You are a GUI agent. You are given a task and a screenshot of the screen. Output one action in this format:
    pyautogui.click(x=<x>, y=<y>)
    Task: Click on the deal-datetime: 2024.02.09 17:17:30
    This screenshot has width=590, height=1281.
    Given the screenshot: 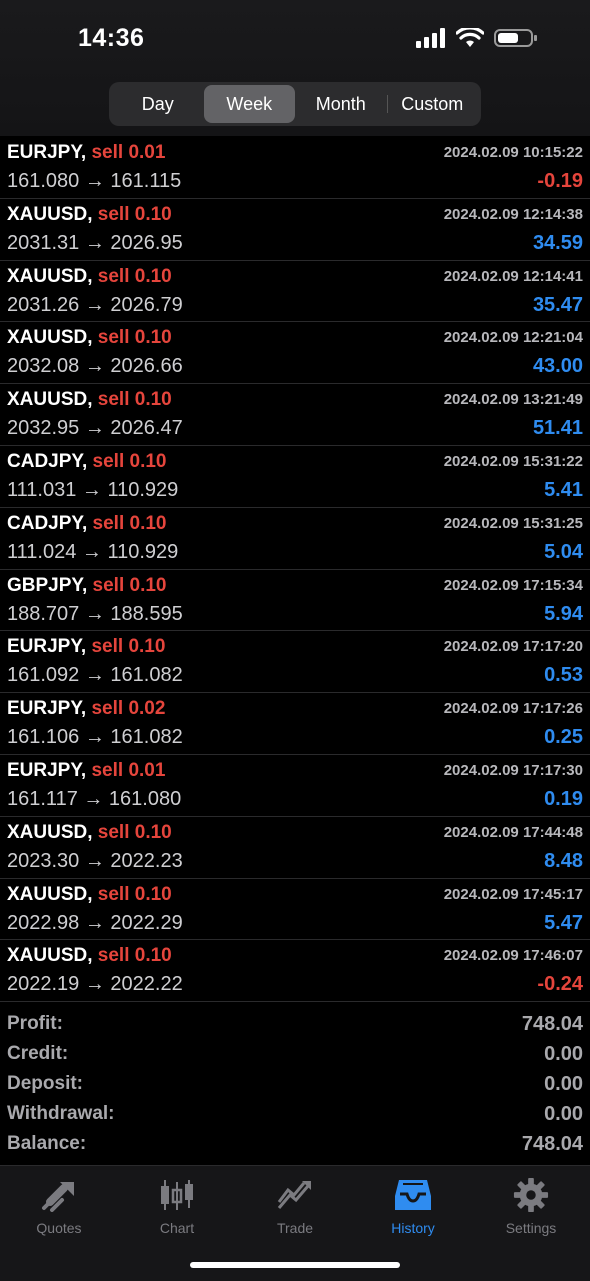 What is the action you would take?
    pyautogui.click(x=513, y=770)
    